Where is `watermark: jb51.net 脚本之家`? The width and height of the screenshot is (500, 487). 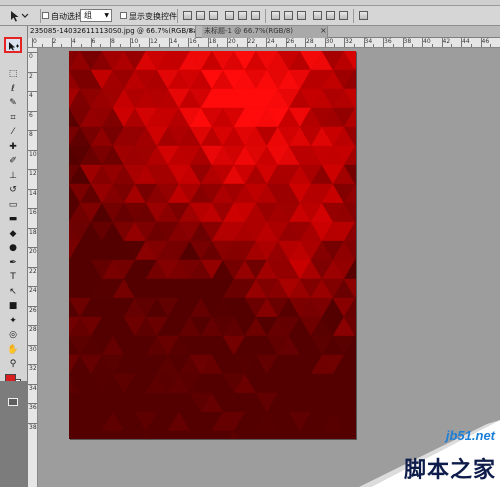
watermark: jb51.net 脚本之家 is located at coordinates (429, 453).